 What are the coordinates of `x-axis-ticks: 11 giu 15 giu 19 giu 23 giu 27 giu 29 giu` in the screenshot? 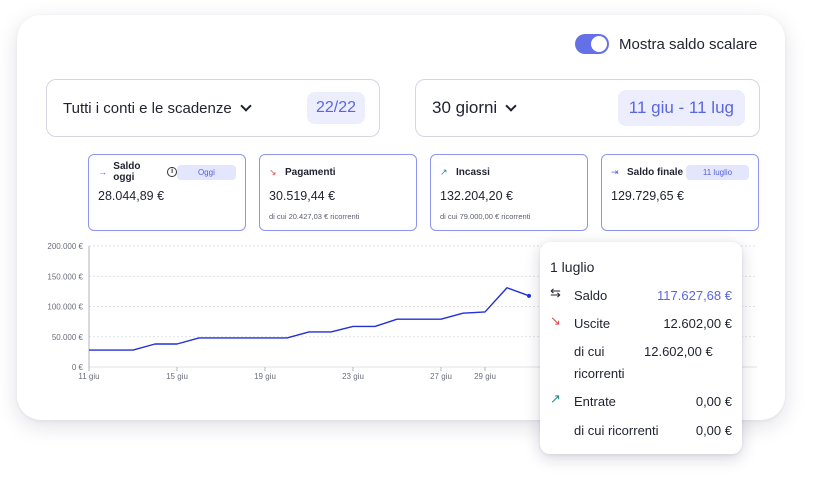 It's located at (287, 374).